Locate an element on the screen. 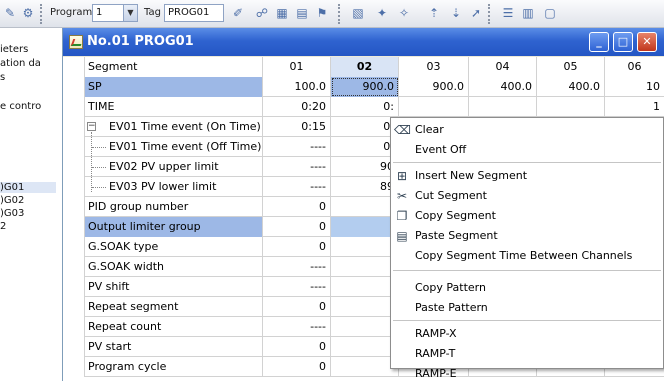  tool-icon-1: ✎ is located at coordinates (10, 13).